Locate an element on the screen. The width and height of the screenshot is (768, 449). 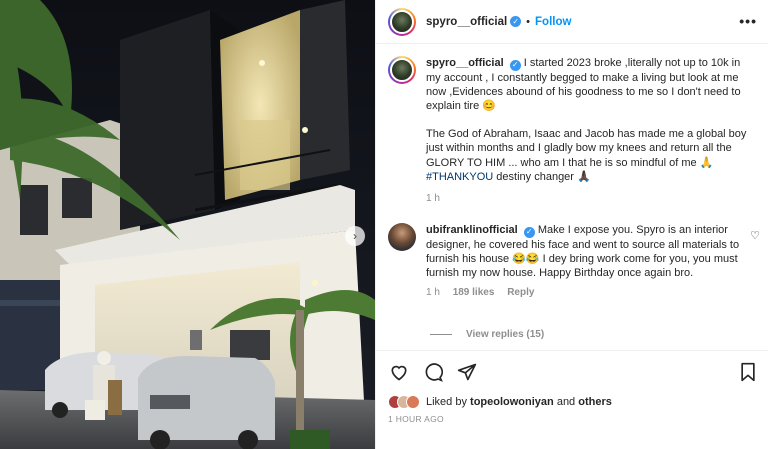
caption-username: spyro__official is located at coordinates (465, 63).